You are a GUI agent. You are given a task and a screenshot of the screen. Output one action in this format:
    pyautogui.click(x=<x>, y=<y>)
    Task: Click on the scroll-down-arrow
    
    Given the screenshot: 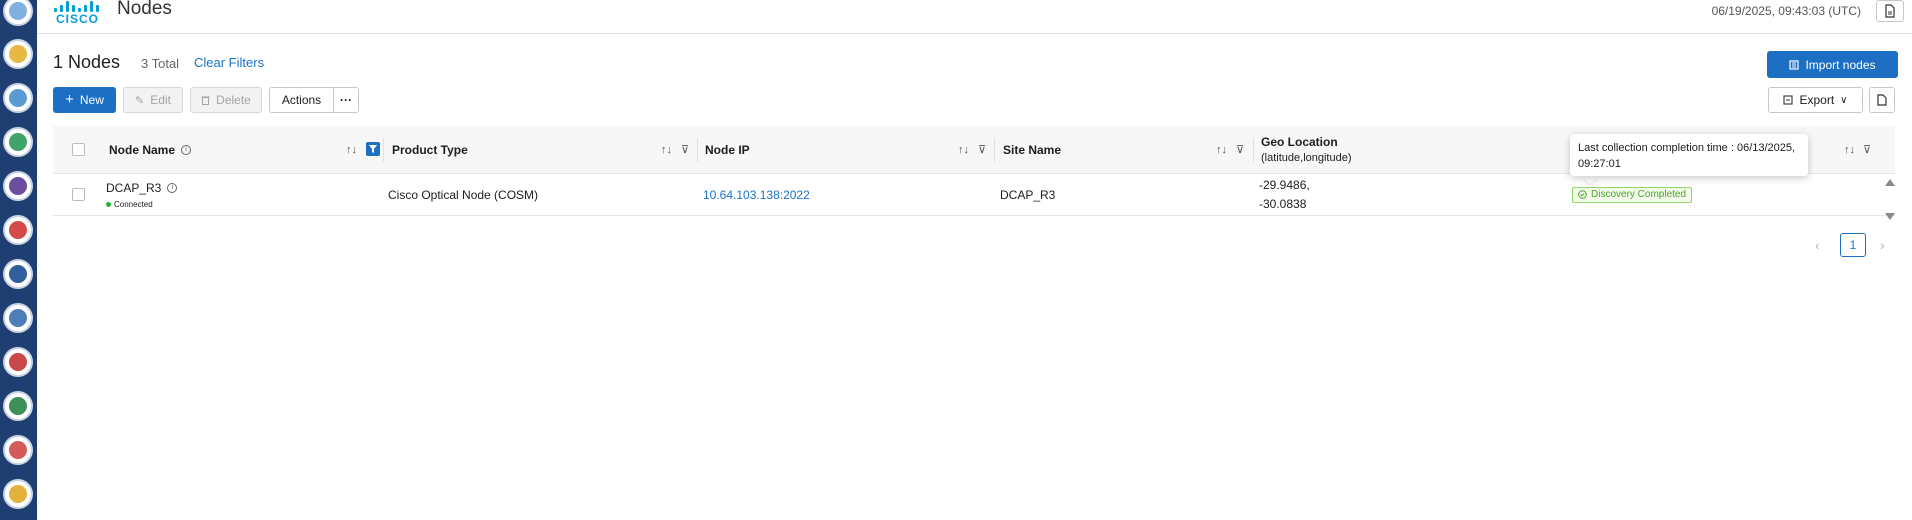 What is the action you would take?
    pyautogui.click(x=1890, y=216)
    